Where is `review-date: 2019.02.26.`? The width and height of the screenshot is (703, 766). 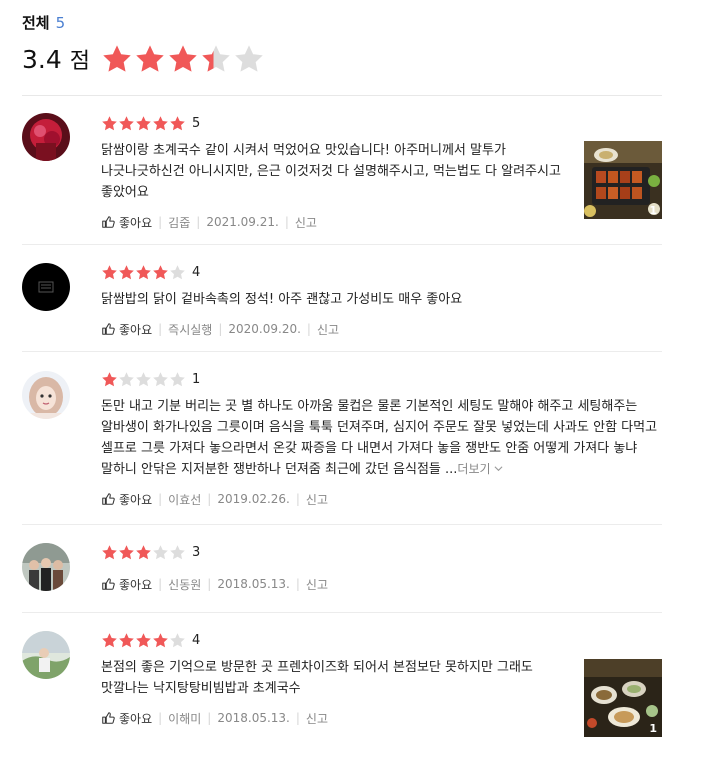
review-date: 2019.02.26. is located at coordinates (253, 499).